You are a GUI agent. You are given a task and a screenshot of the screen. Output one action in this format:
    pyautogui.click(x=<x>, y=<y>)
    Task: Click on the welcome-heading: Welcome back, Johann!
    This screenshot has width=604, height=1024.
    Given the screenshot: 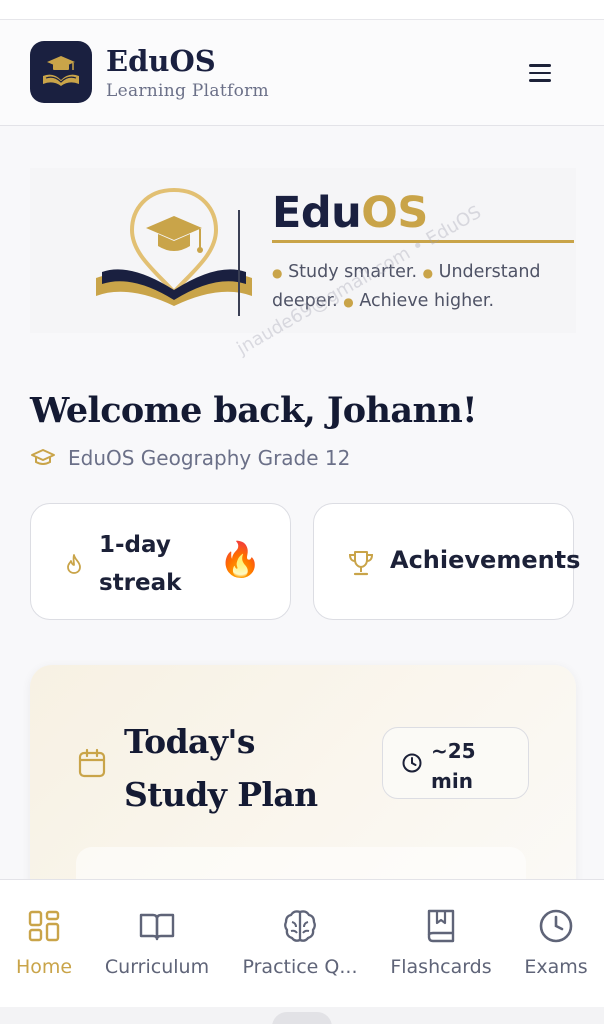 What is the action you would take?
    pyautogui.click(x=254, y=410)
    